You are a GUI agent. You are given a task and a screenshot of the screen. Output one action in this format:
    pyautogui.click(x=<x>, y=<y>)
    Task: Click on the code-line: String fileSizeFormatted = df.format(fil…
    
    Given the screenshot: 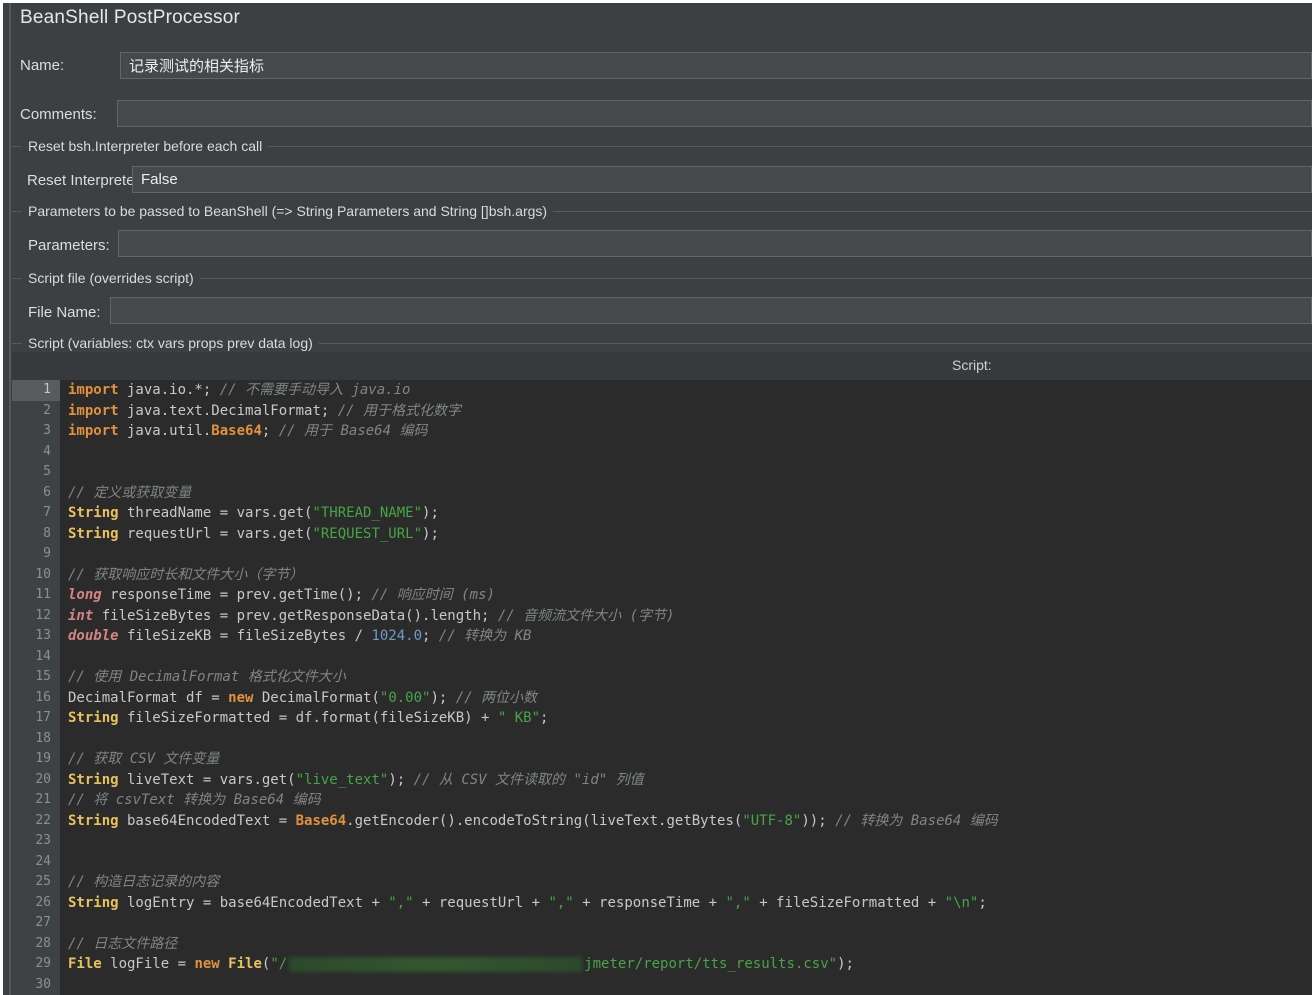 What is the action you would take?
    pyautogui.click(x=690, y=718)
    